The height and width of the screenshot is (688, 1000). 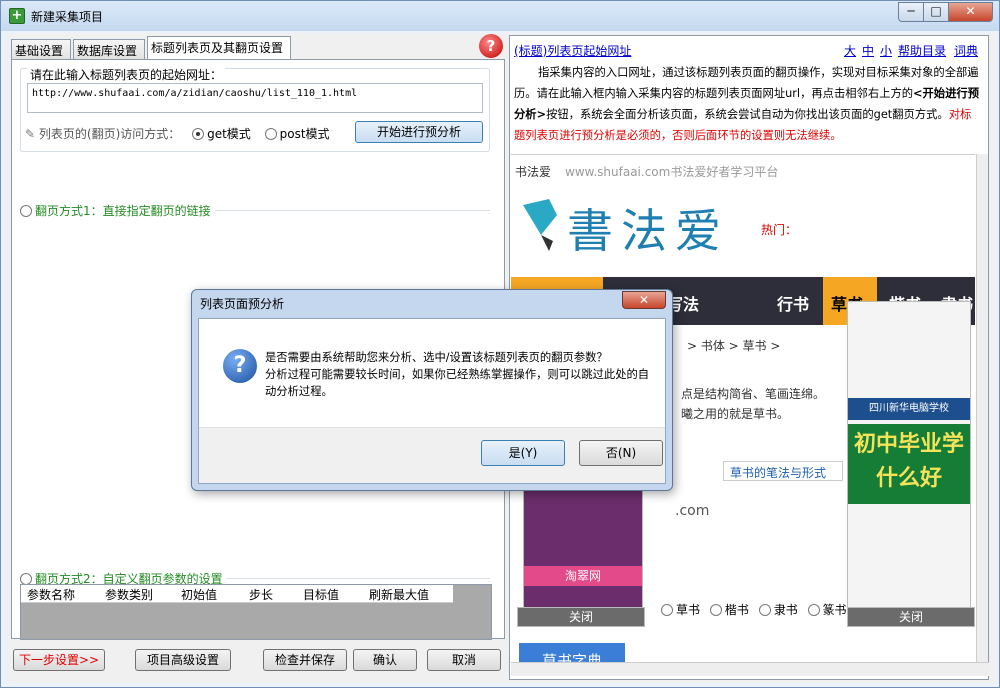 What do you see at coordinates (183, 660) in the screenshot?
I see `advanced-settings-button: 项目高级设置` at bounding box center [183, 660].